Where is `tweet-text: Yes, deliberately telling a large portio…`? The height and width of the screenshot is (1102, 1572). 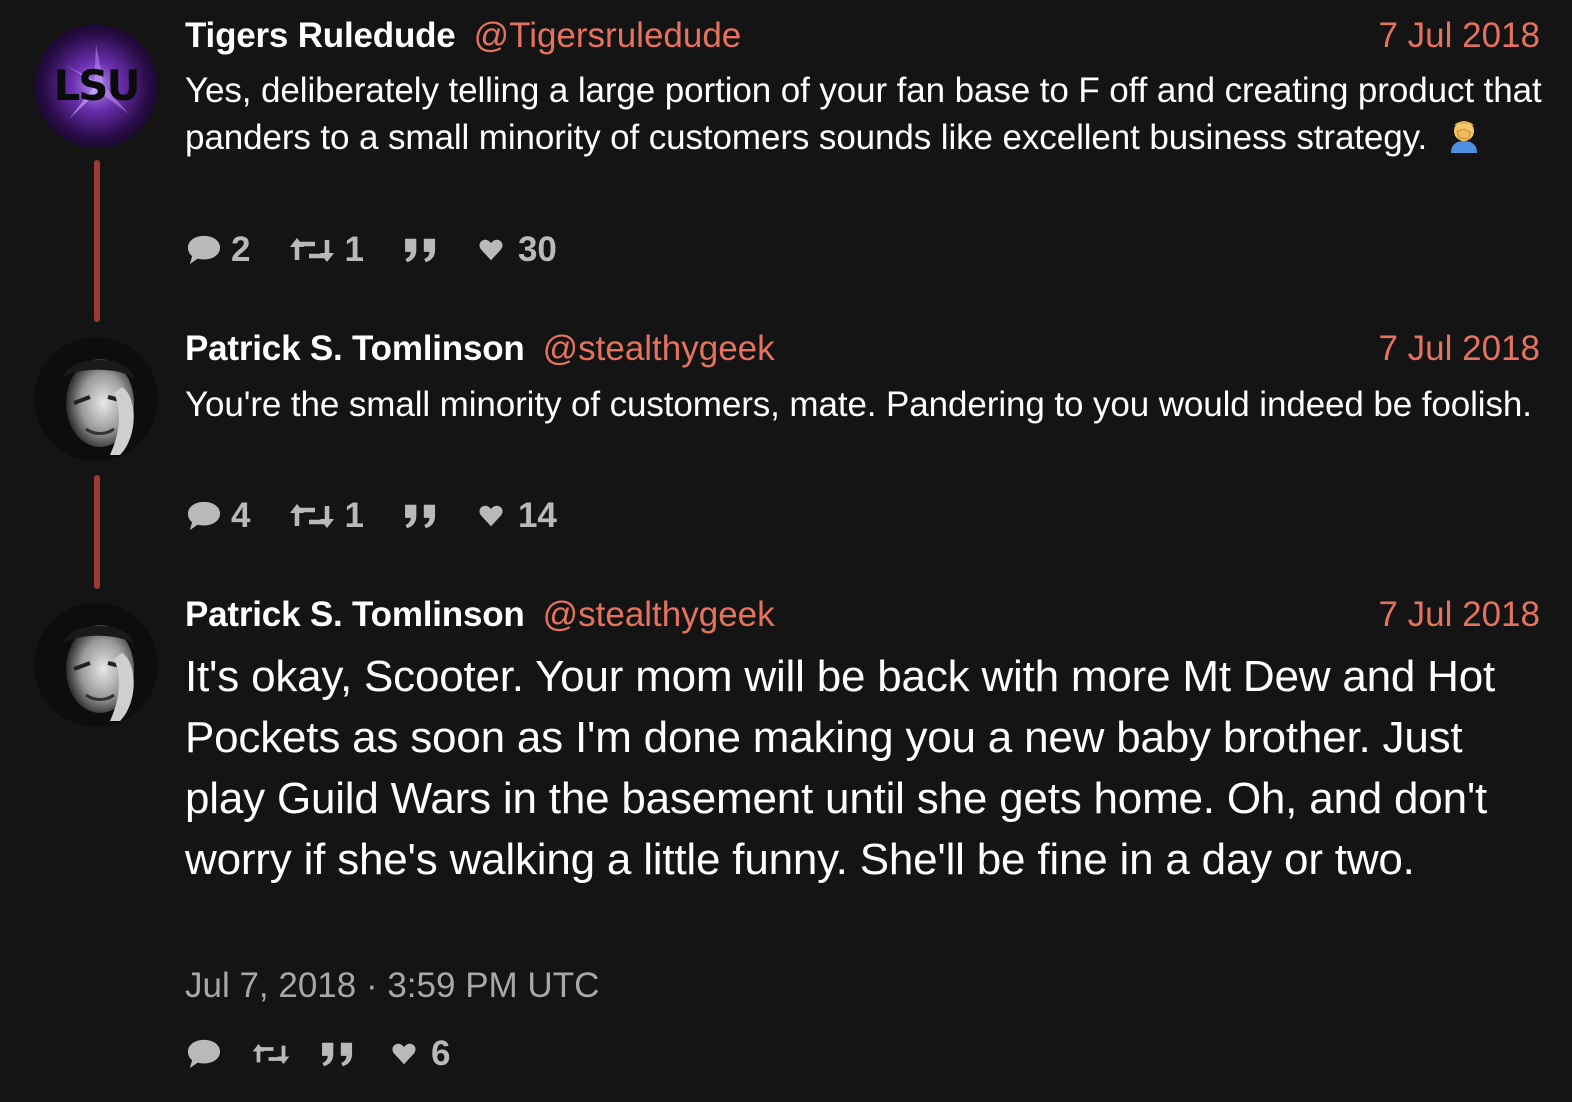
tweet-text: Yes, deliberately telling a large portio… is located at coordinates (863, 114).